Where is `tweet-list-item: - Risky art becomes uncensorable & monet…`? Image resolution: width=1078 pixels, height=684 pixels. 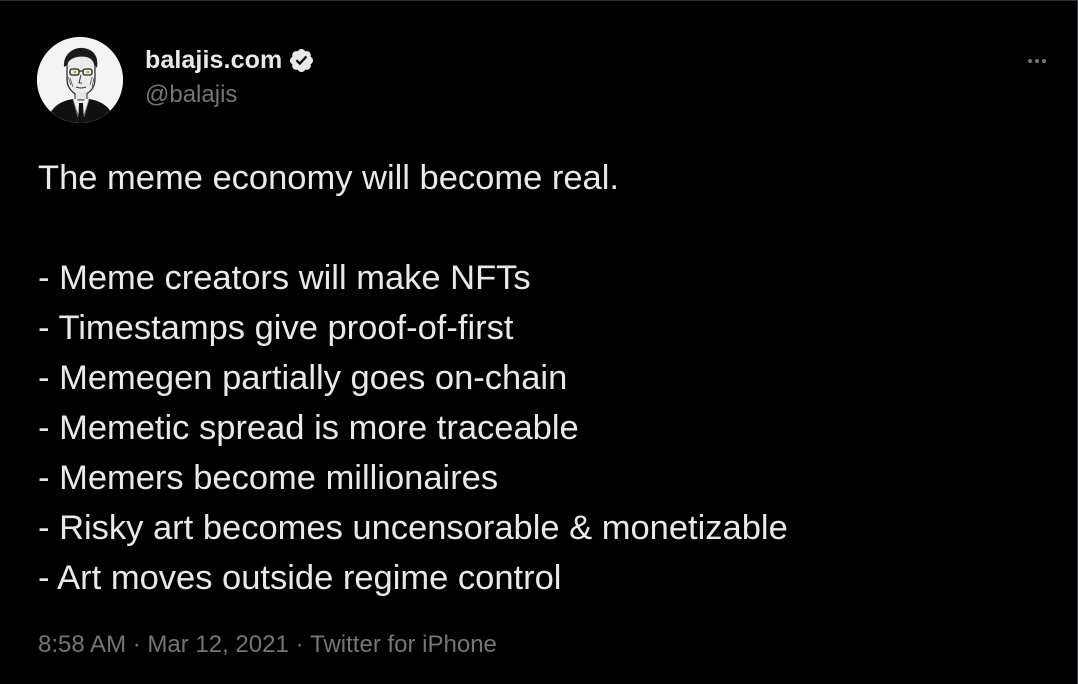 tweet-list-item: - Risky art becomes uncensorable & monet… is located at coordinates (413, 528).